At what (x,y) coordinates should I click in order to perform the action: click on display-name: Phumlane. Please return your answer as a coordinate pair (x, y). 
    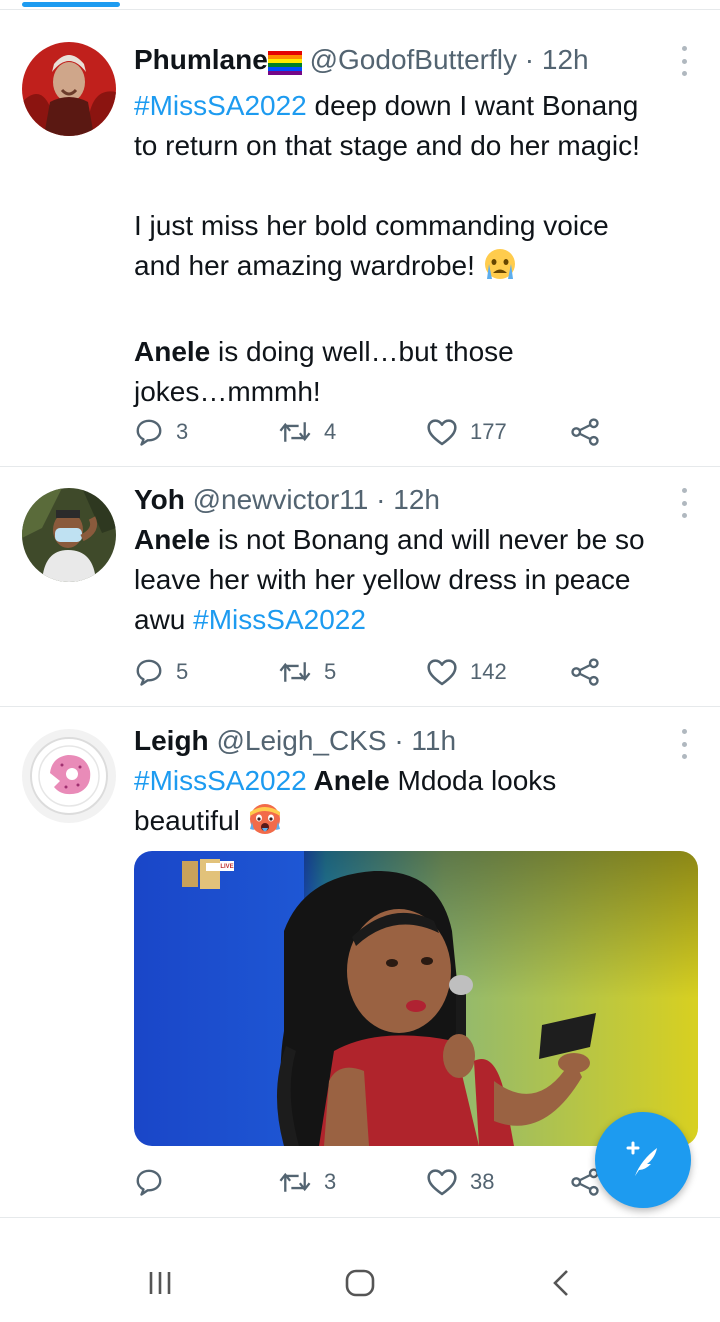
    Looking at the image, I should click on (201, 59).